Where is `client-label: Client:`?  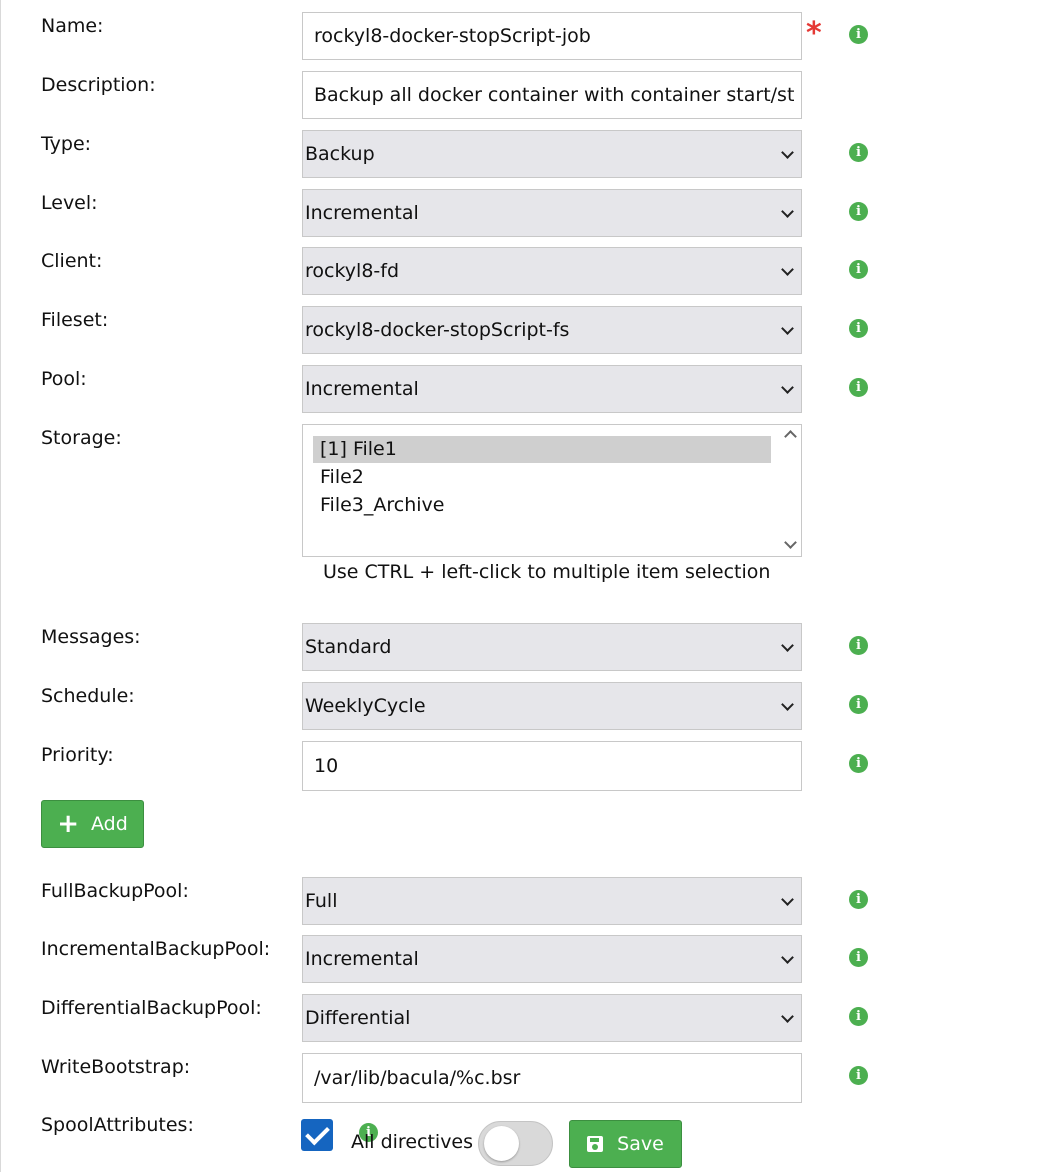
client-label: Client: is located at coordinates (72, 261).